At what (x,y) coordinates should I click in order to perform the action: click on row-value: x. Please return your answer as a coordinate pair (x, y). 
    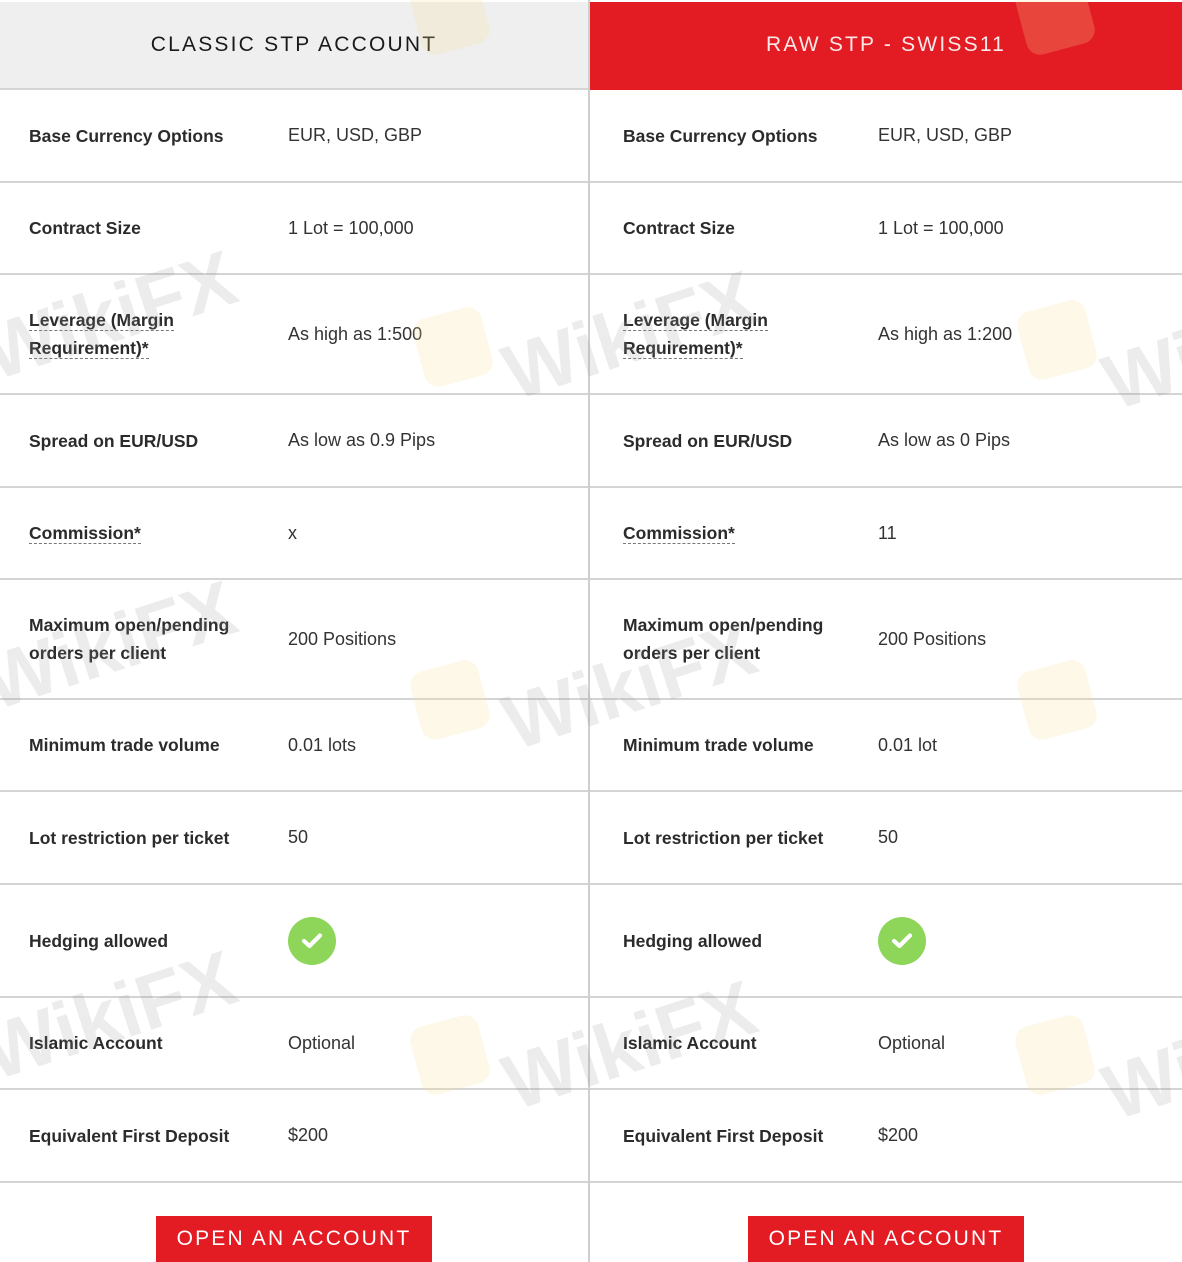
    Looking at the image, I should click on (292, 532).